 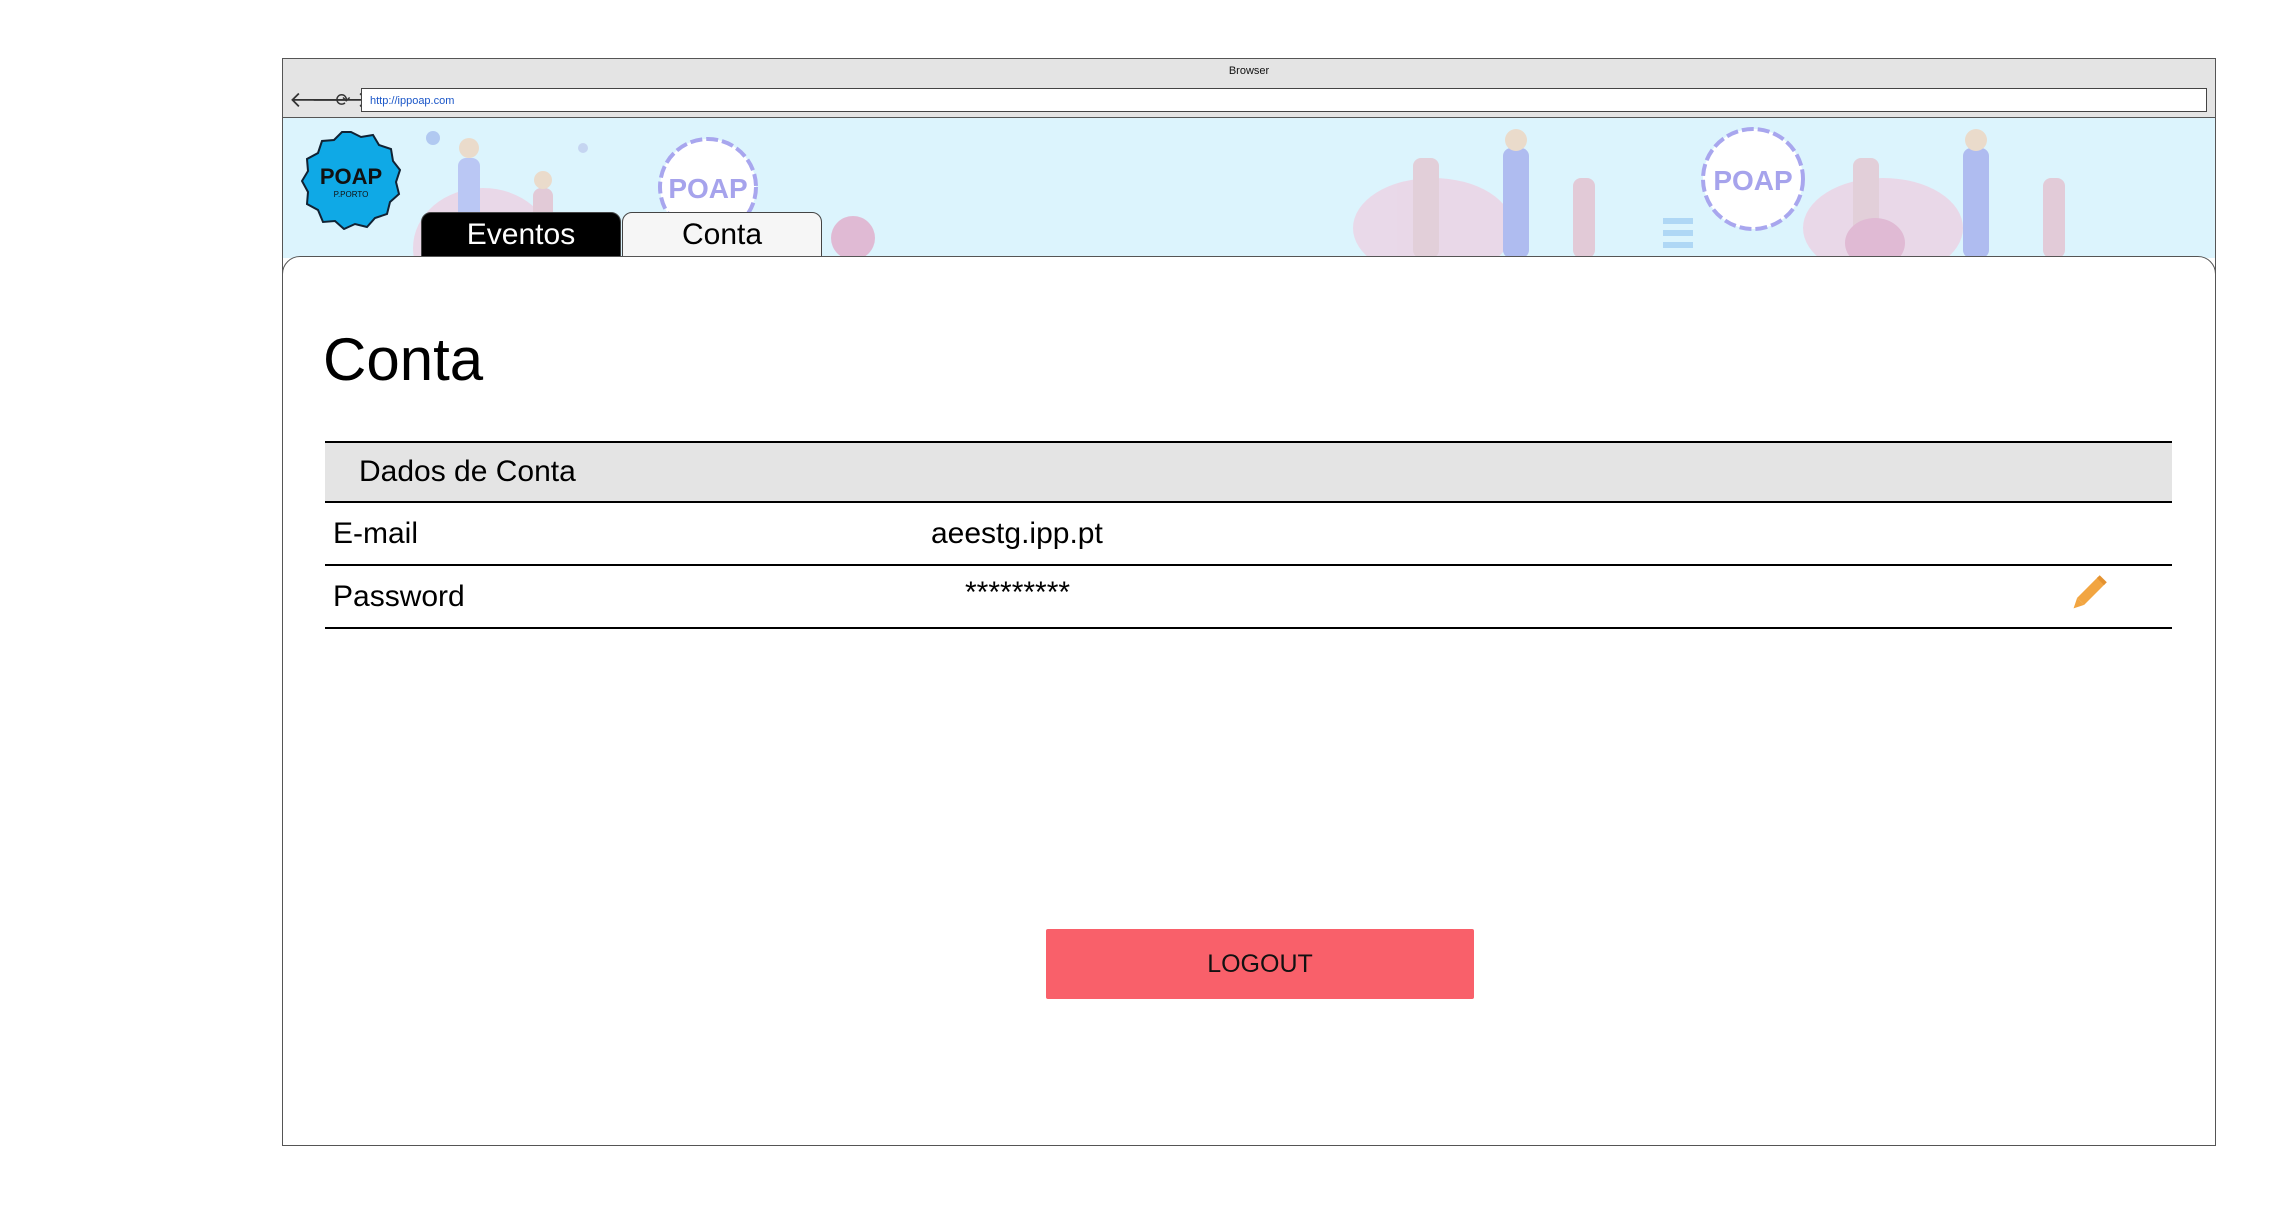 I want to click on logo-subtext: P.PORTO, so click(x=351, y=194).